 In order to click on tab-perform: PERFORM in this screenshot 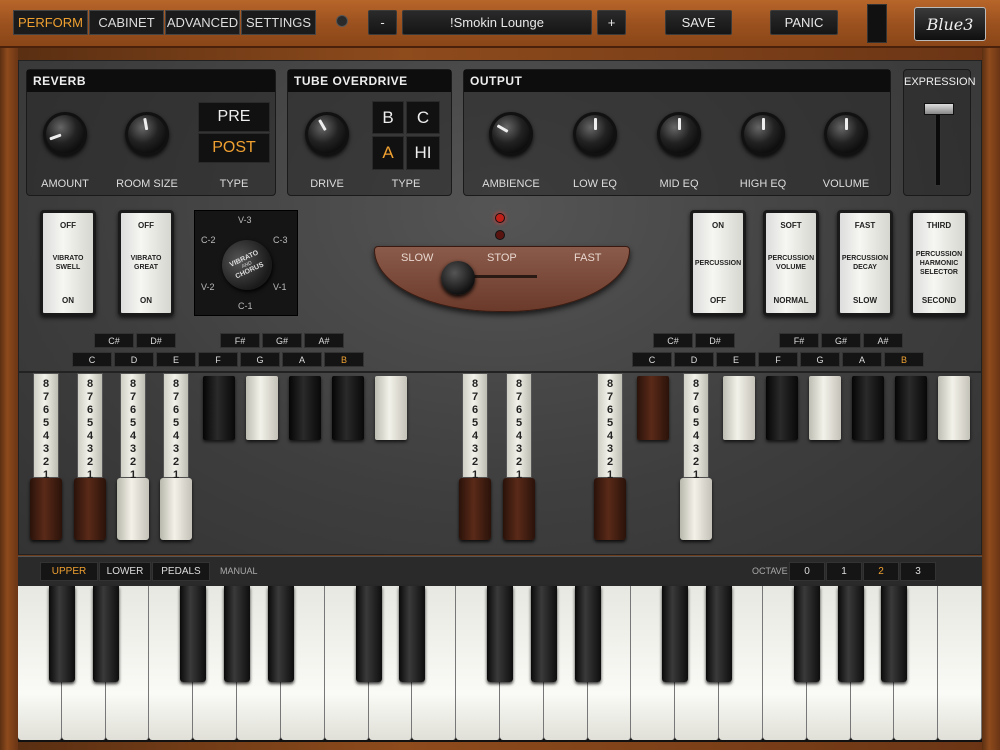, I will do `click(50, 22)`.